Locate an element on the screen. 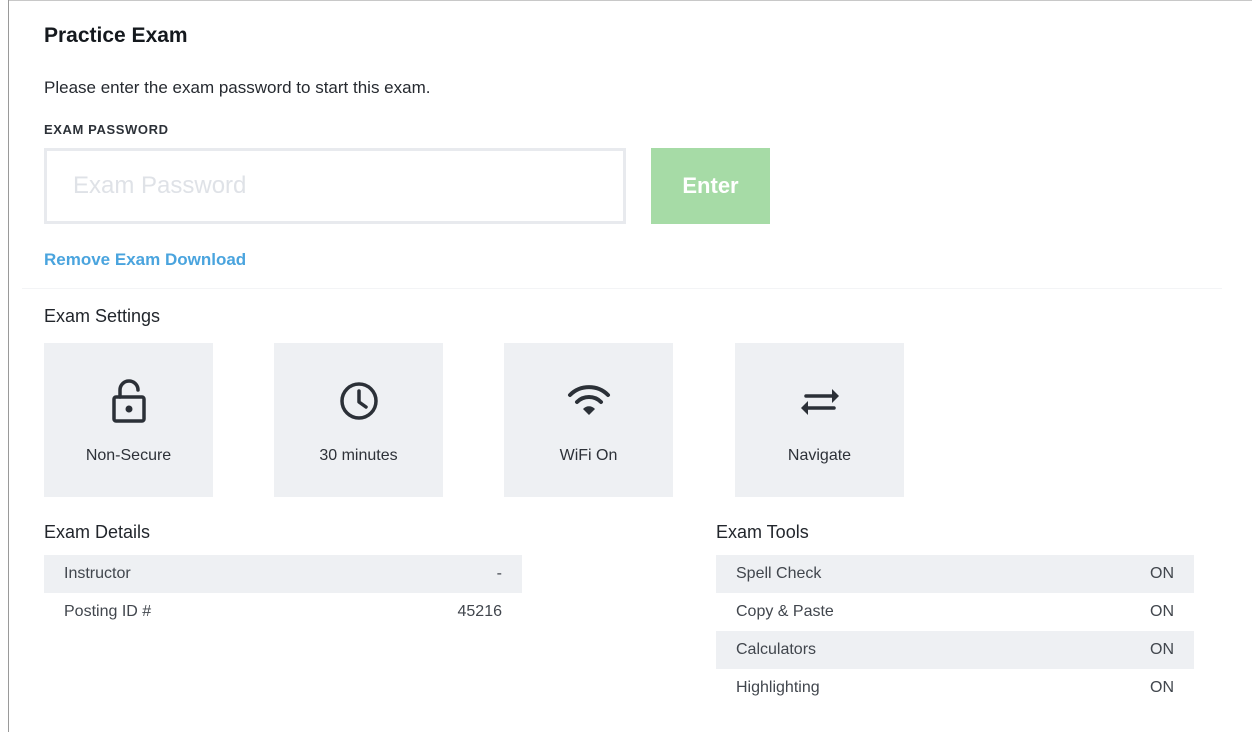 This screenshot has height=732, width=1252. tools-row-calculators: Calculators ON is located at coordinates (955, 650).